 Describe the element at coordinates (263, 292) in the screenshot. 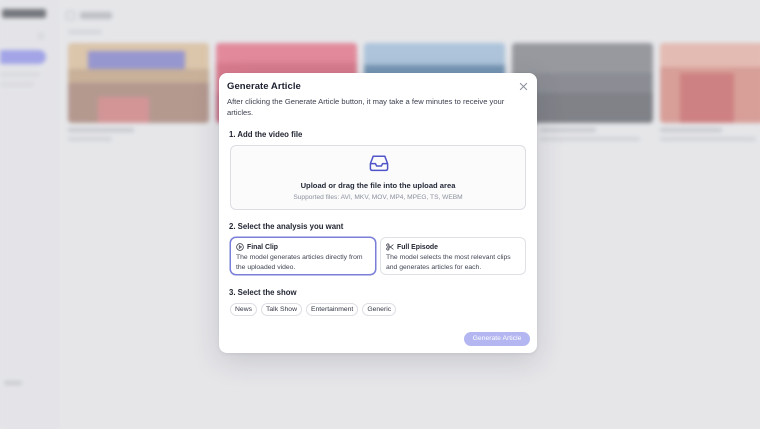

I see `section-title-show: 3. Select the show` at that location.